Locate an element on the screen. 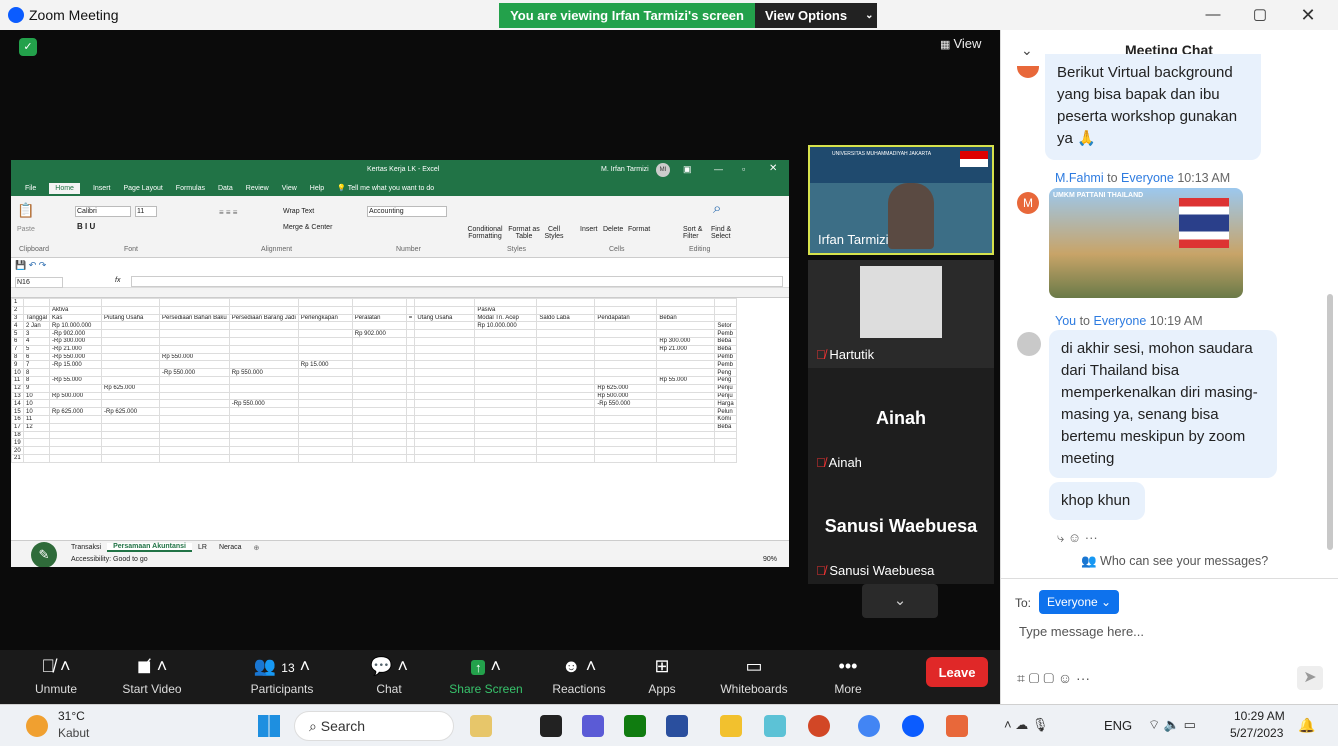 This screenshot has width=1338, height=746. table-cell: Penju is located at coordinates (725, 396).